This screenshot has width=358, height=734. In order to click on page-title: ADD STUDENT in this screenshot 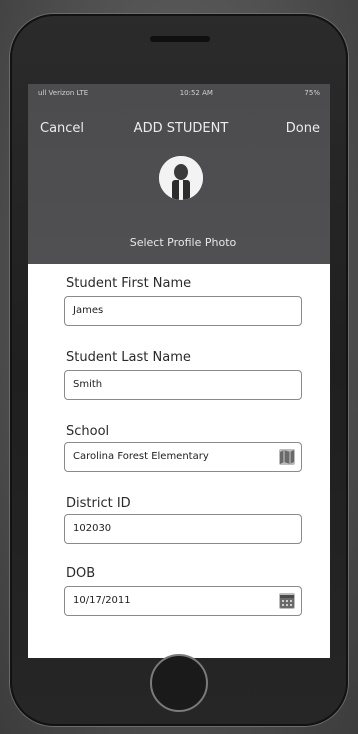, I will do `click(181, 128)`.